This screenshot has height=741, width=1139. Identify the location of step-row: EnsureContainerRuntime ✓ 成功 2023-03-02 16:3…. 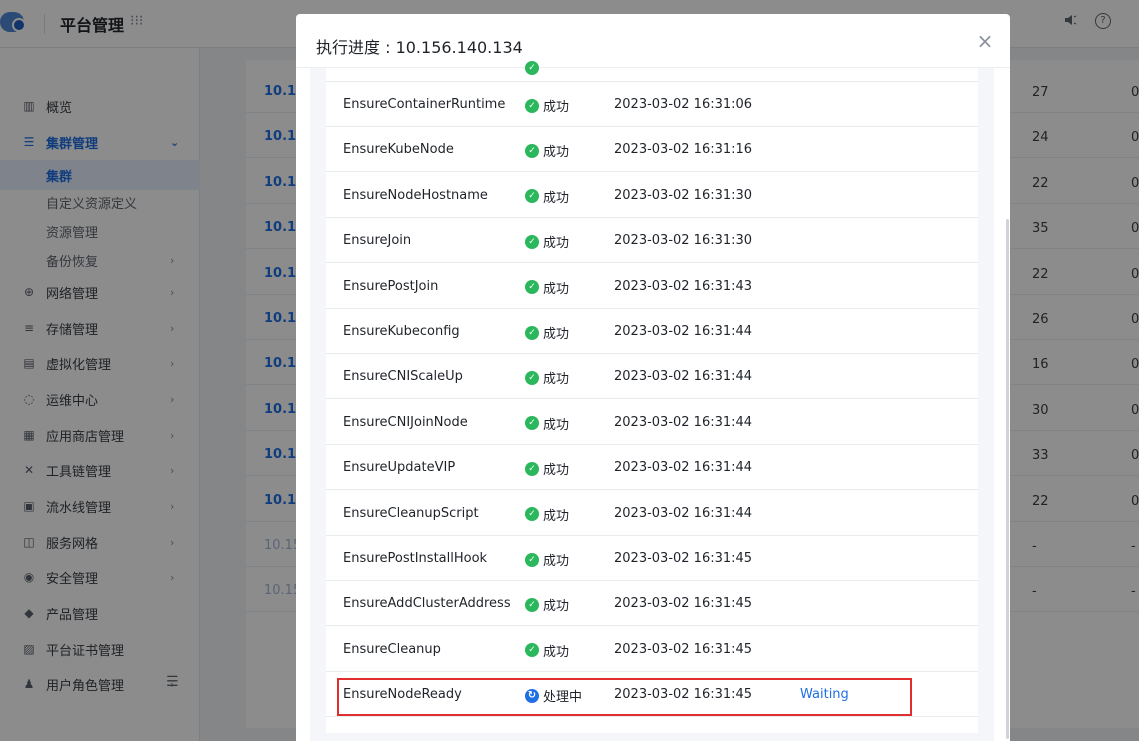
(652, 104).